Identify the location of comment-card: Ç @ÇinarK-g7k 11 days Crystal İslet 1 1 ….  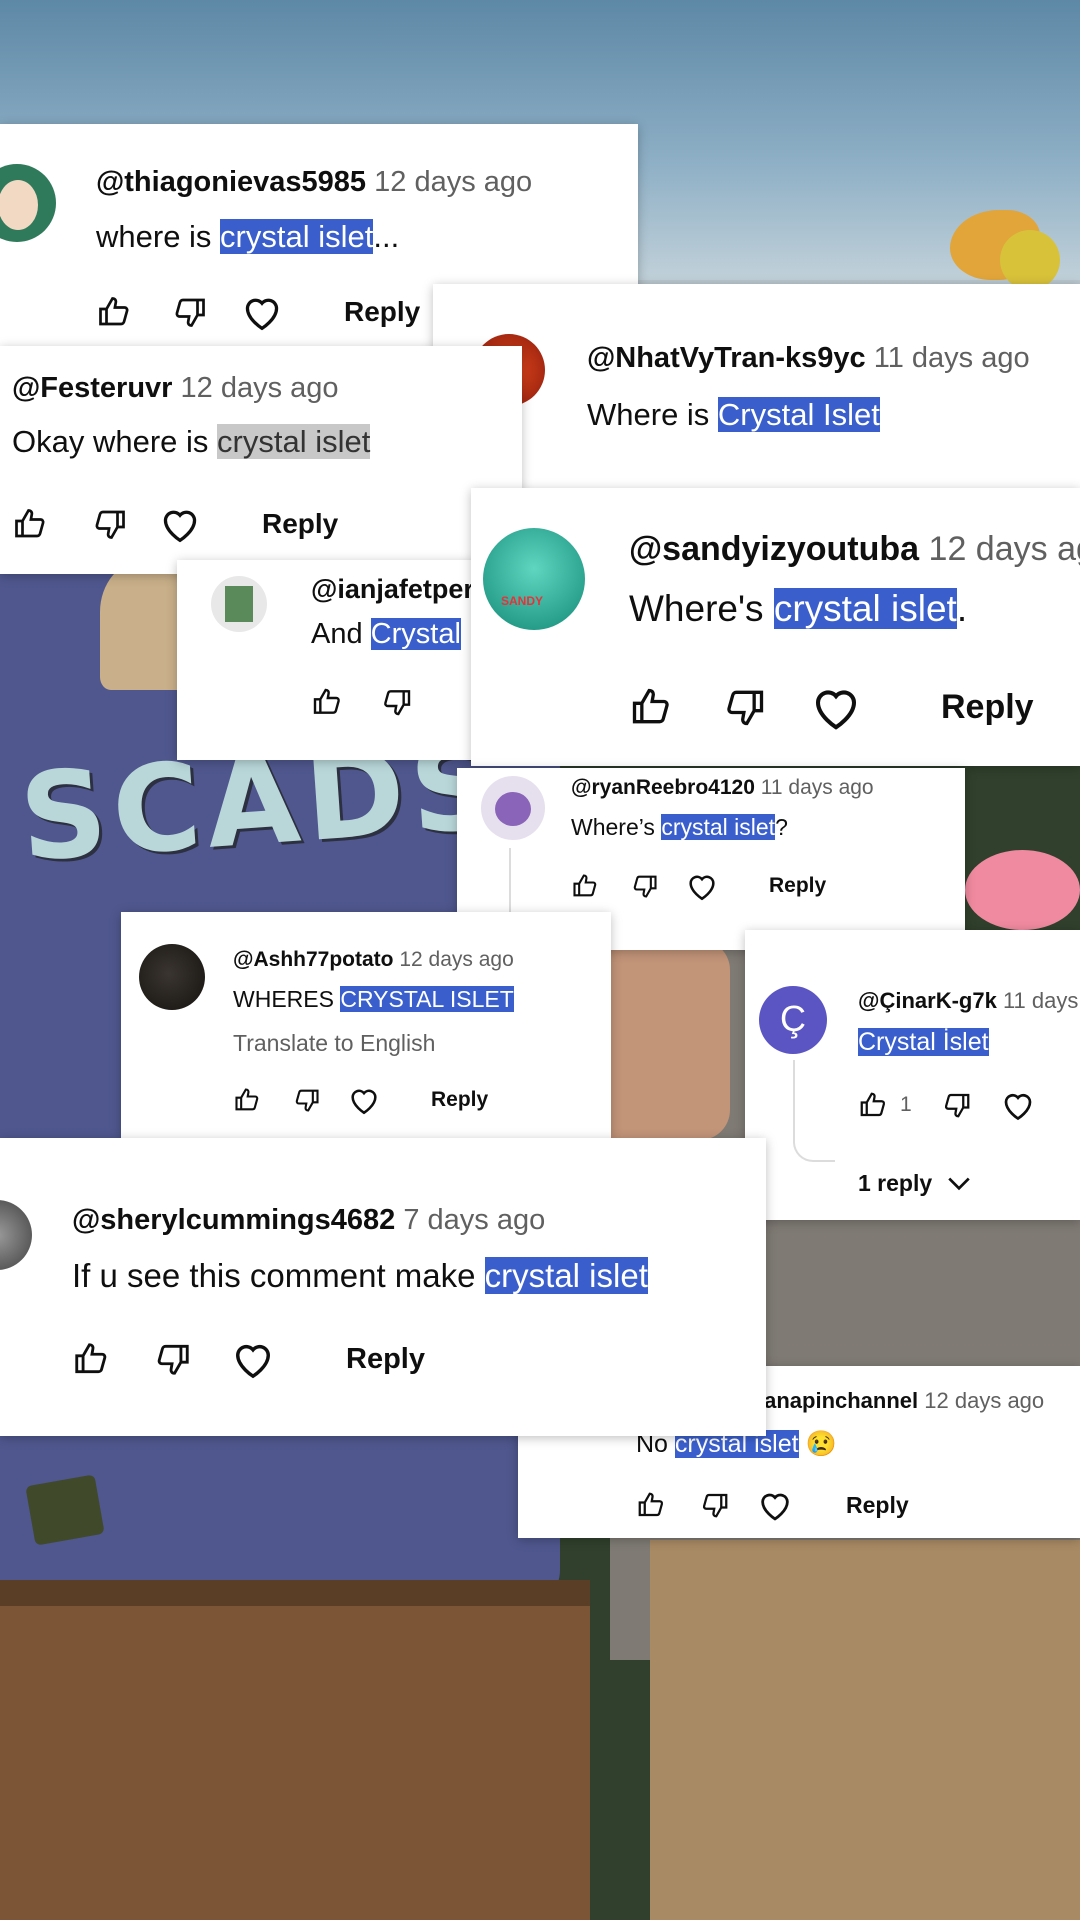
(912, 1075).